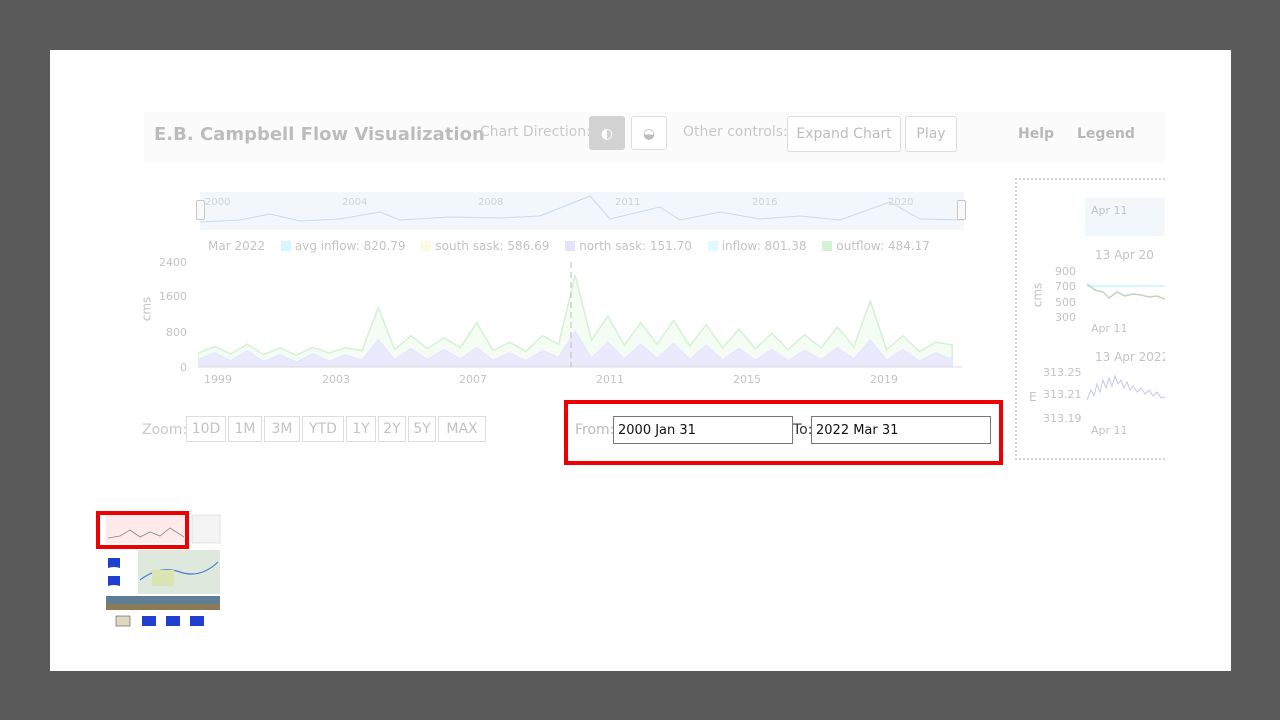  Describe the element at coordinates (350, 246) in the screenshot. I see `legend-item: avg inflow: 820.79` at that location.